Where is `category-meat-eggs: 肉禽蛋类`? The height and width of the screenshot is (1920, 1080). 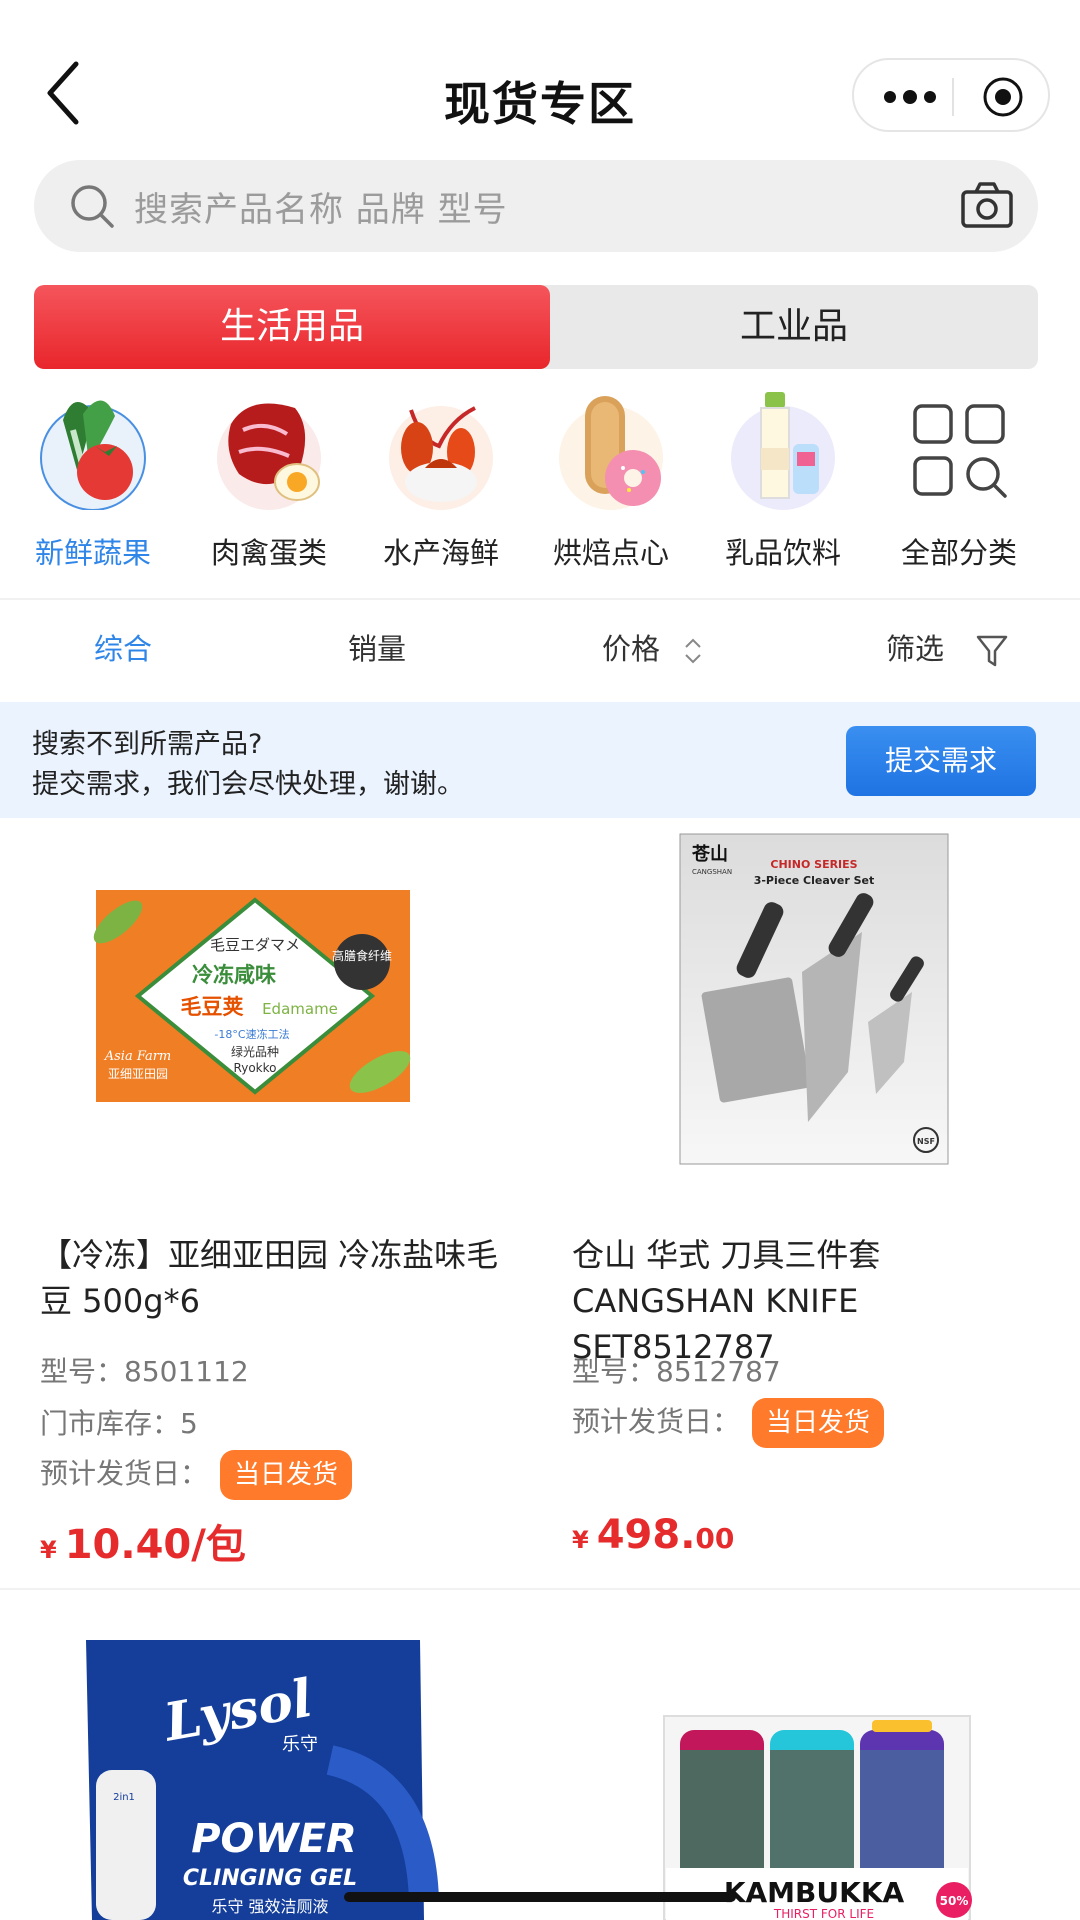
category-meat-eggs: 肉禽蛋类 is located at coordinates (269, 481).